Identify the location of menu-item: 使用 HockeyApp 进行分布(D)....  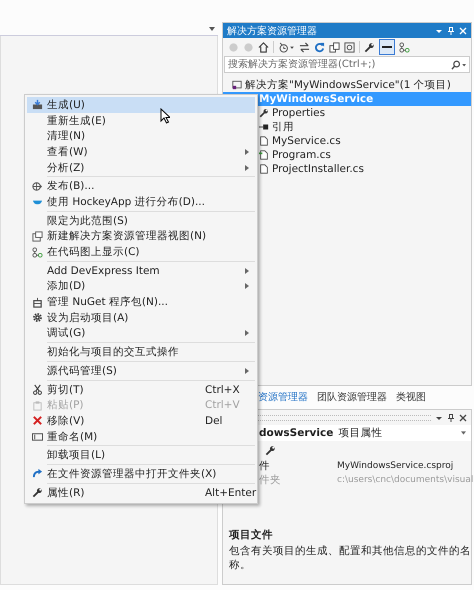
(141, 202).